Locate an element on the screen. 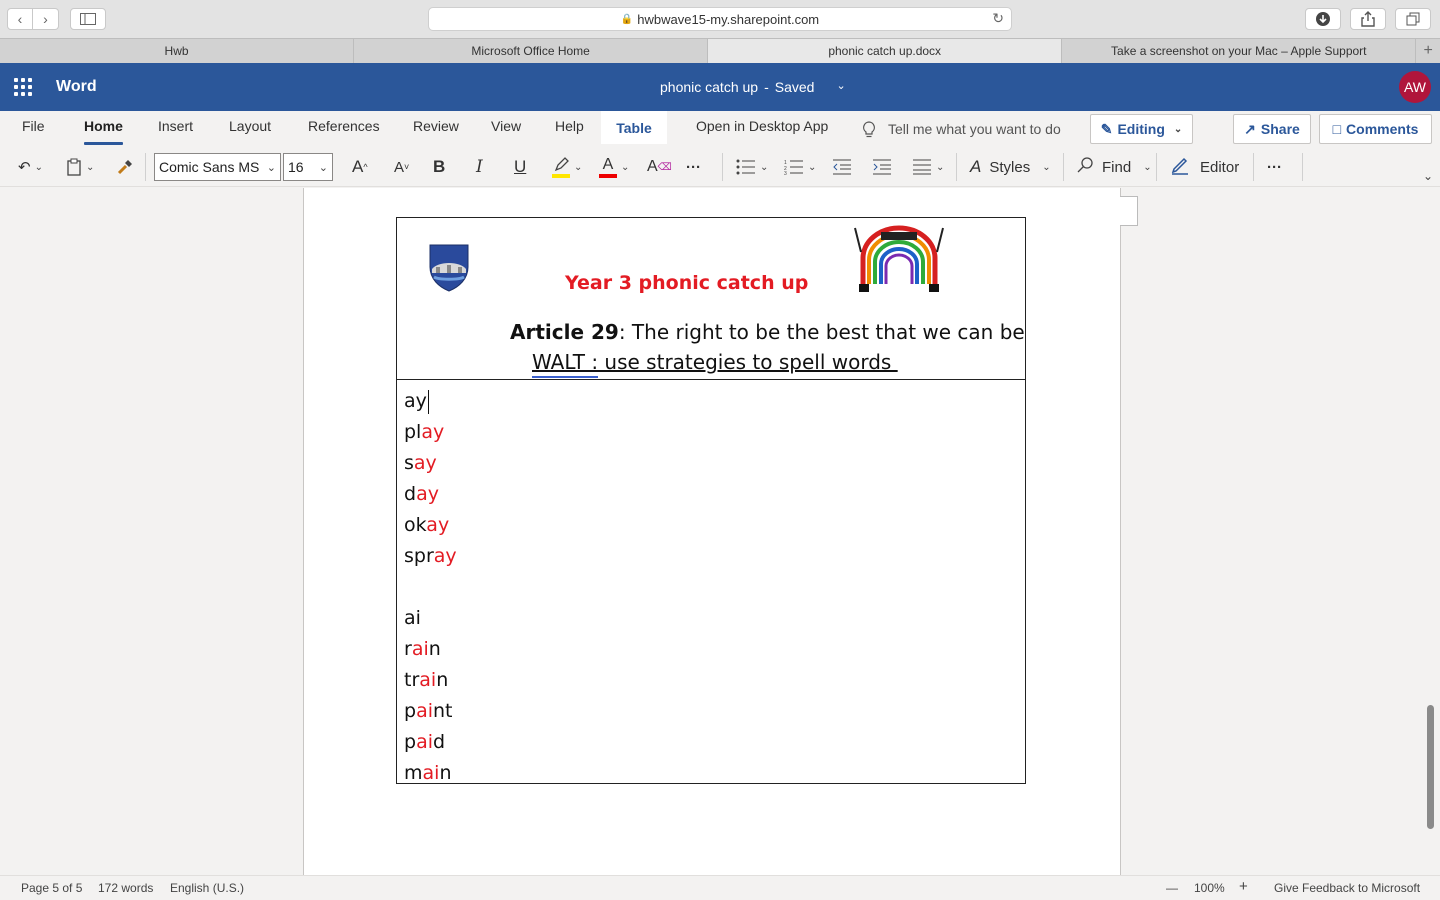  tell-me-text: Tell me what you want to do is located at coordinates (974, 129).